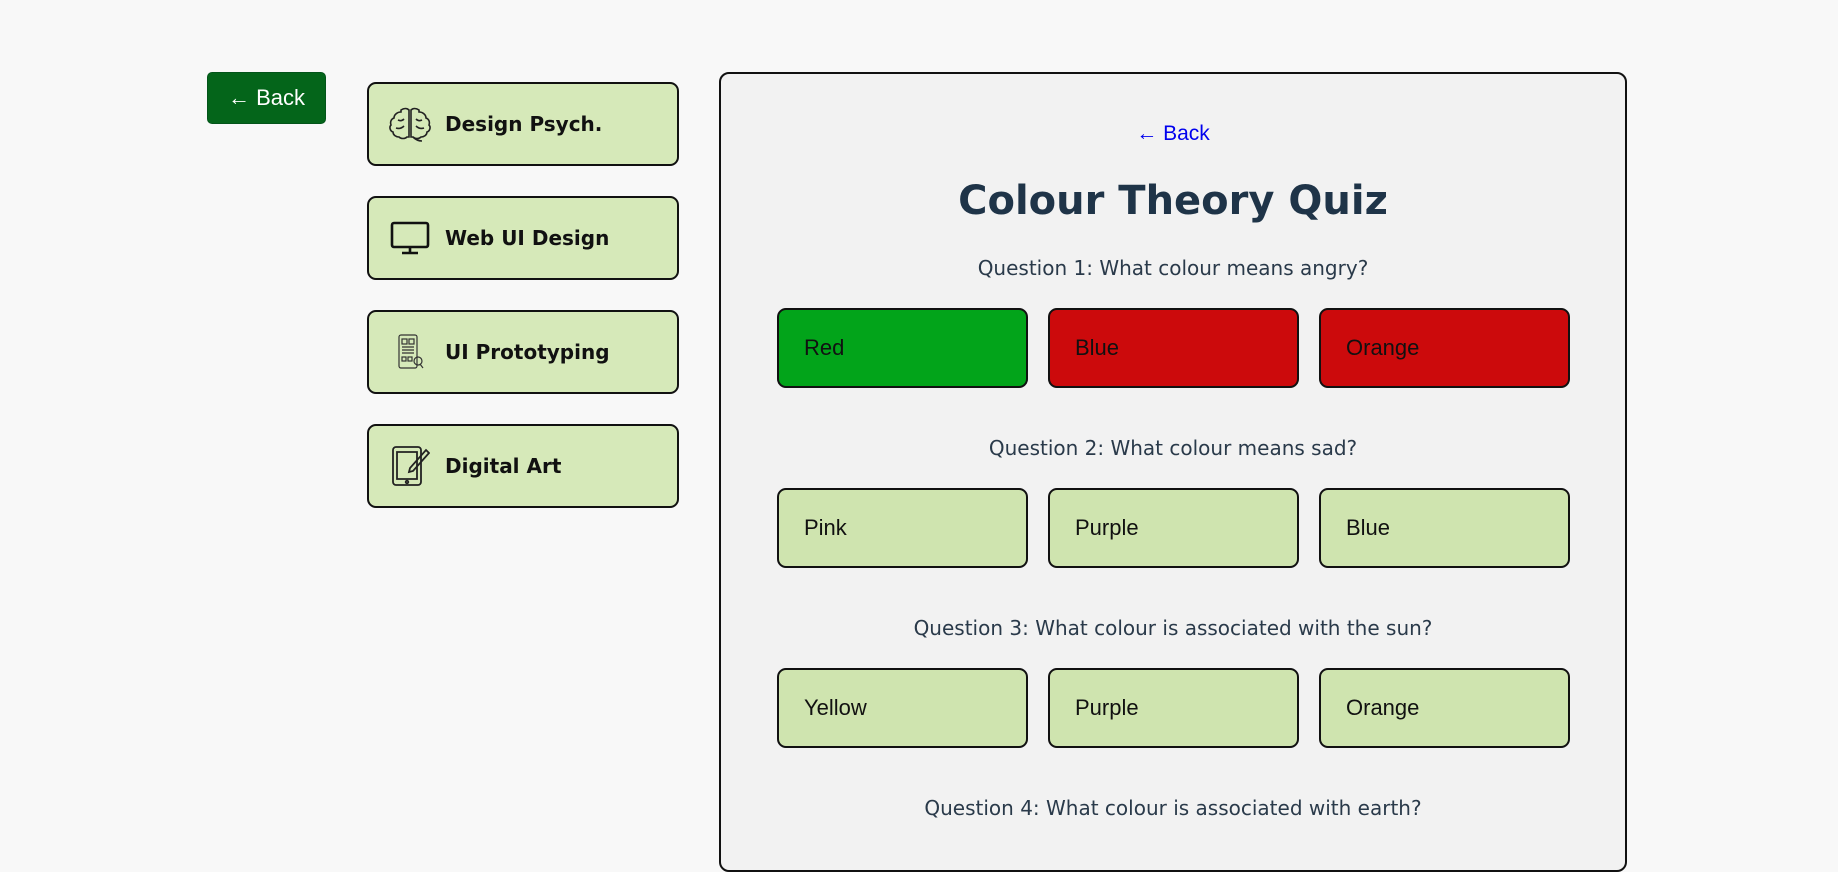 The height and width of the screenshot is (872, 1838). Describe the element at coordinates (410, 466) in the screenshot. I see `tablet-pen-icon` at that location.